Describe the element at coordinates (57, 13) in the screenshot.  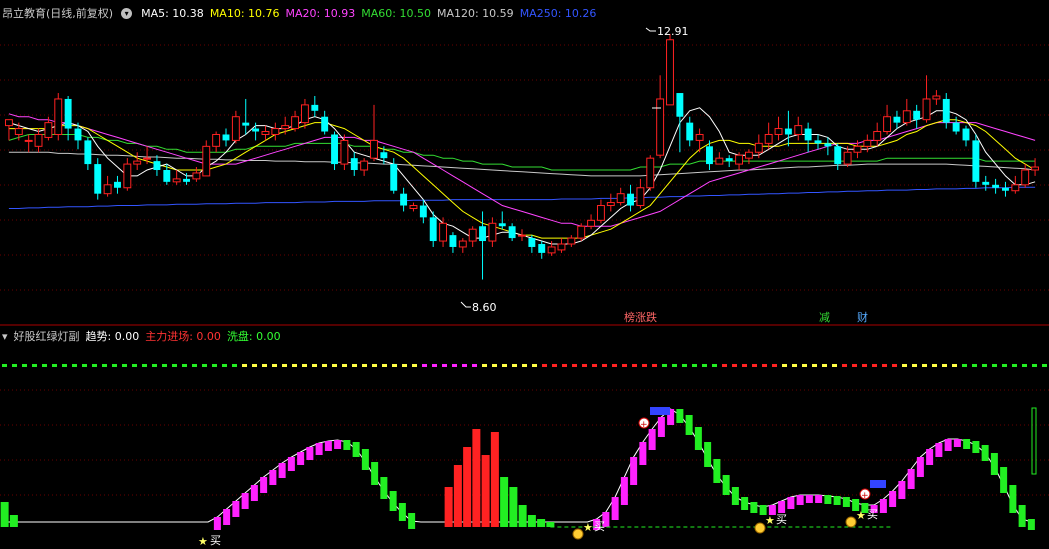
I see `stock-title: 昂立教育(日线,前复权)` at that location.